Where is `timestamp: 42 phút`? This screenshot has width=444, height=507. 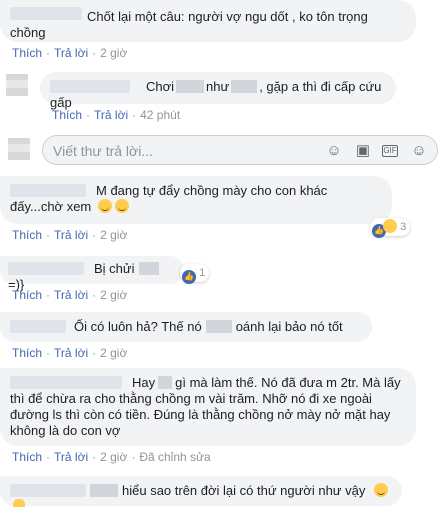 timestamp: 42 phút is located at coordinates (160, 115).